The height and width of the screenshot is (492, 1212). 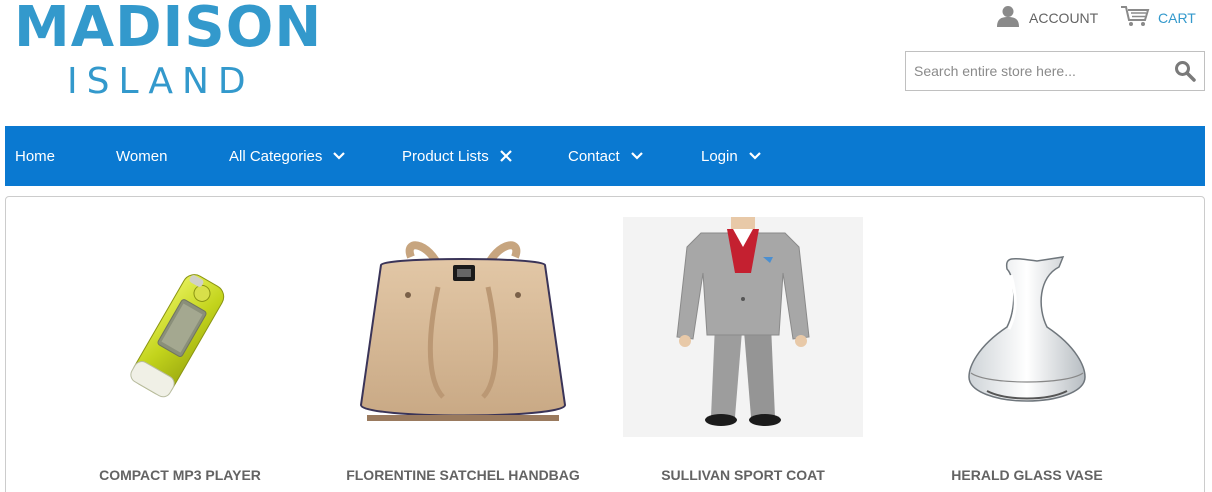 I want to click on nav-item-women: Women, so click(x=141, y=156).